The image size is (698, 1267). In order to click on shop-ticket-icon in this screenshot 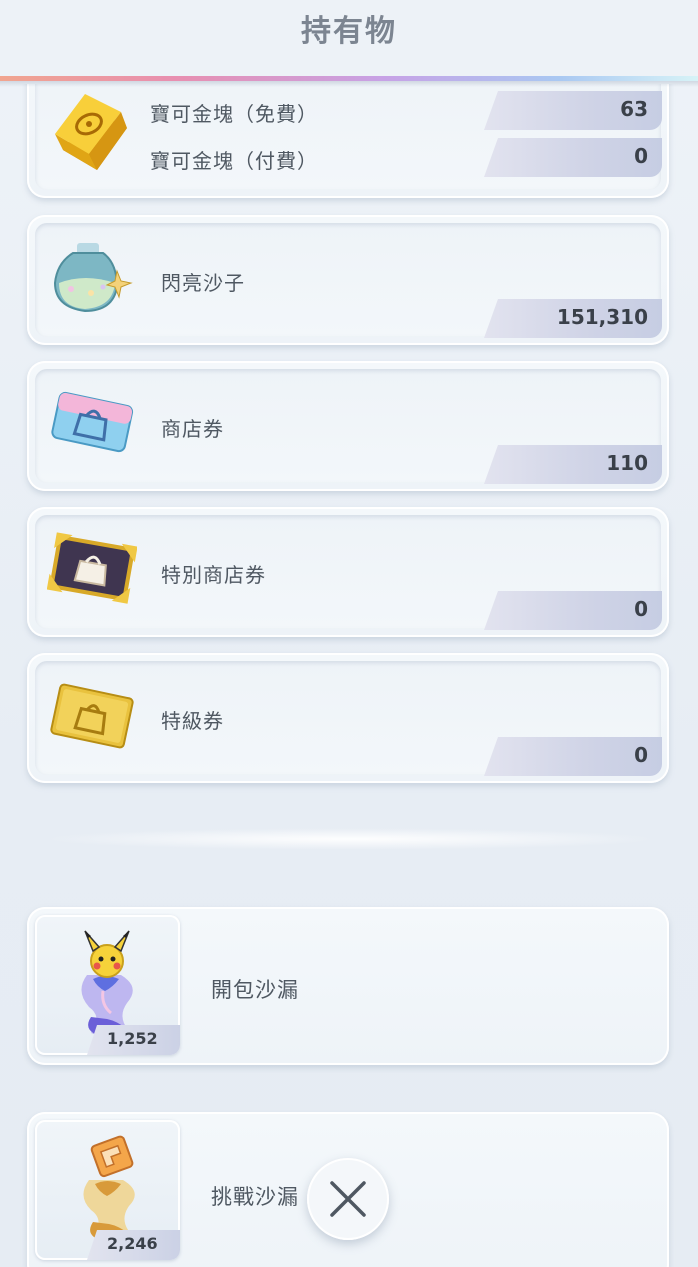, I will do `click(92, 422)`.